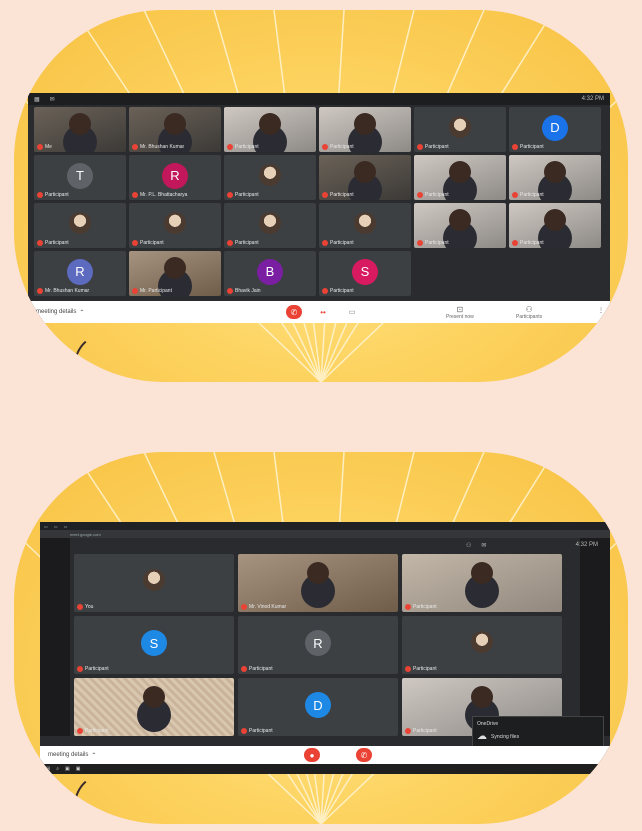 This screenshot has height=831, width=642. Describe the element at coordinates (529, 312) in the screenshot. I see `participants-button: ⚇ Participants` at that location.